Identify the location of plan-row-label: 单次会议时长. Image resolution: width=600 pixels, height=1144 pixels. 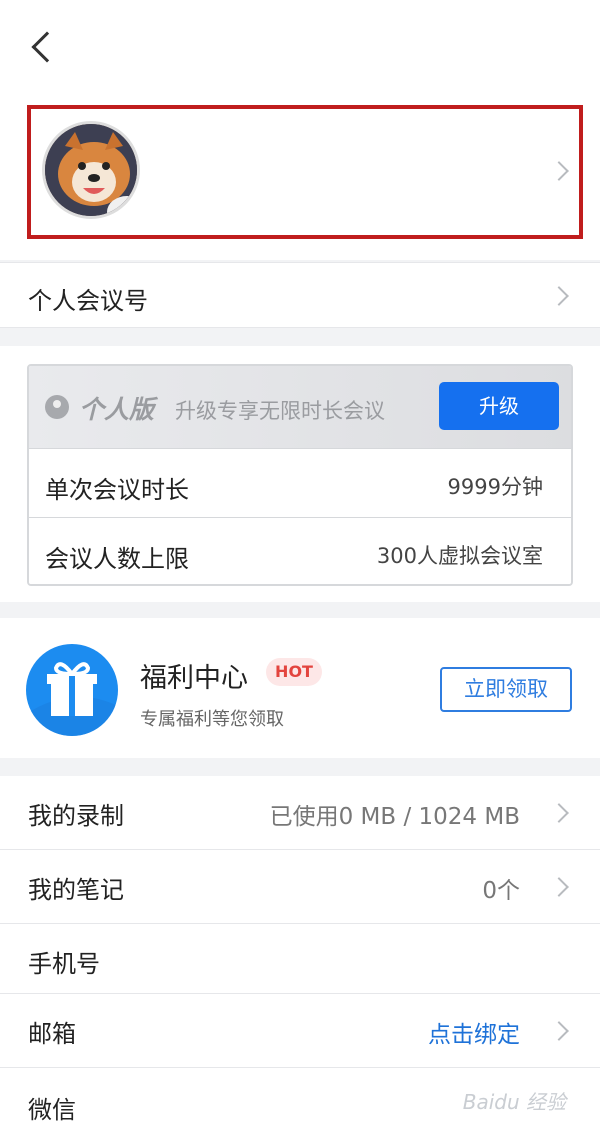
(117, 490).